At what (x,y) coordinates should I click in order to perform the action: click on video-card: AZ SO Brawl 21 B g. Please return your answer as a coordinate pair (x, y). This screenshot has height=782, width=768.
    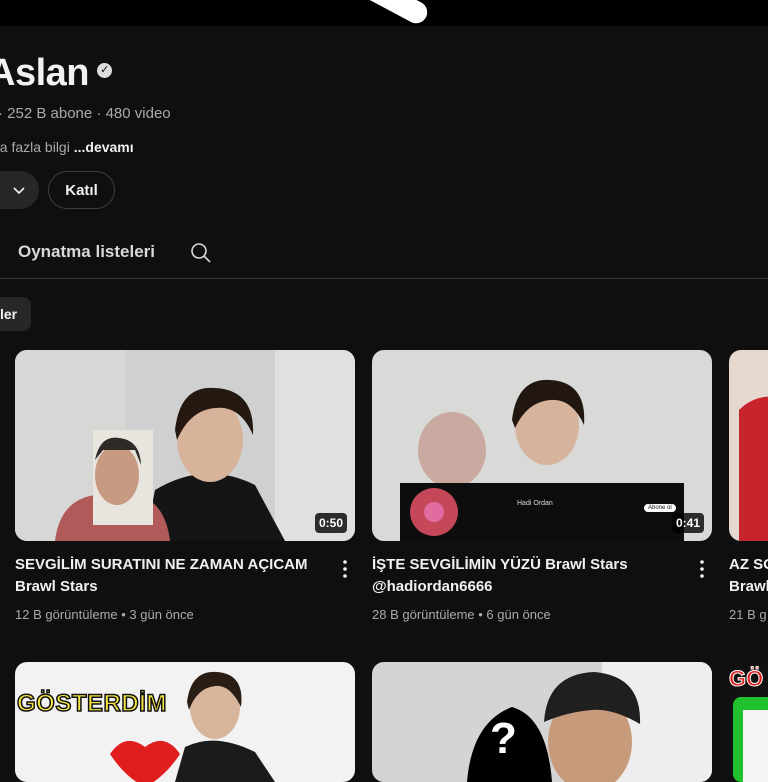
    Looking at the image, I should click on (748, 486).